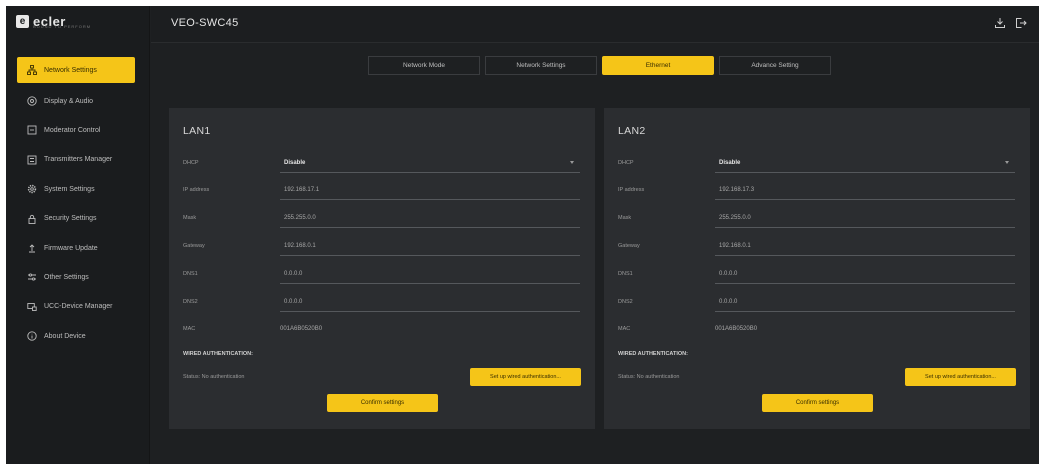 This screenshot has width=1045, height=468. Describe the element at coordinates (71, 248) in the screenshot. I see `sidebar-item-label: Firmware Update` at that location.